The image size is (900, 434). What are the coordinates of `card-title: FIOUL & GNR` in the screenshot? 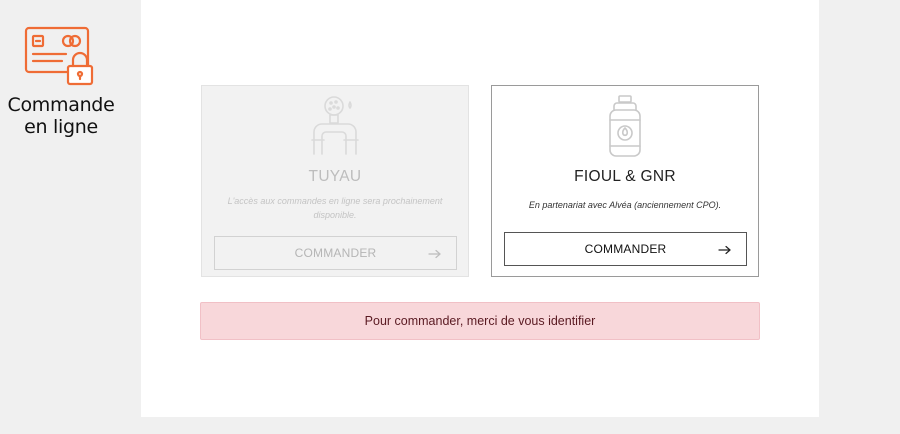 It's located at (625, 176).